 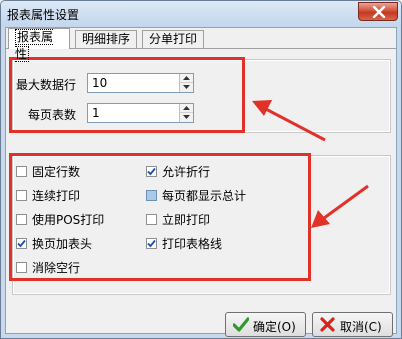 What do you see at coordinates (39, 45) in the screenshot?
I see `tab-report-properties: 报表属性` at bounding box center [39, 45].